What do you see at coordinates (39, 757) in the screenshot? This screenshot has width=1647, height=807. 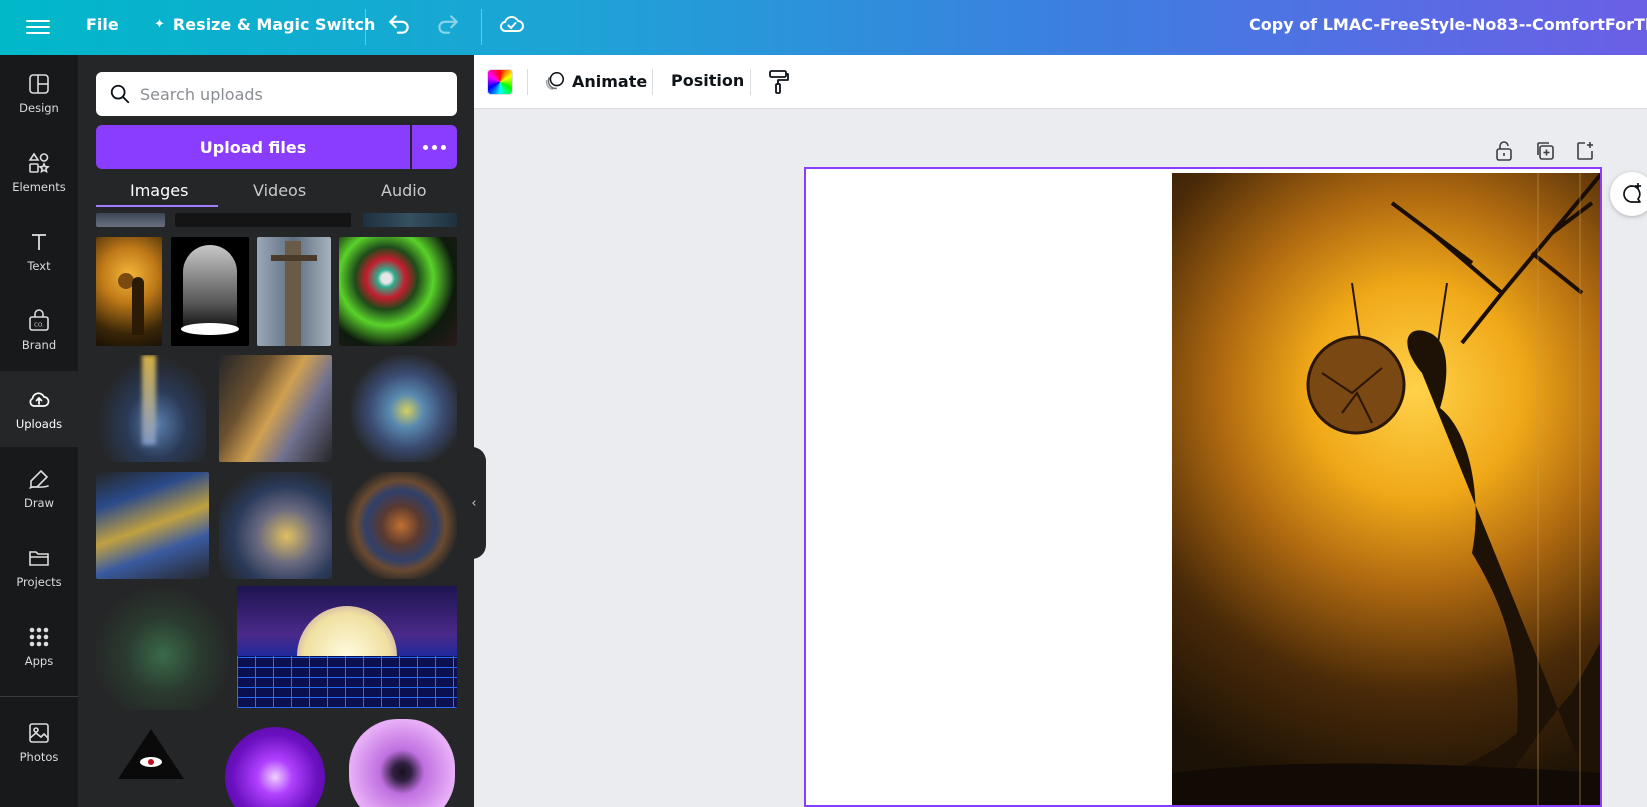 I see `nav-photos-label: Photos` at bounding box center [39, 757].